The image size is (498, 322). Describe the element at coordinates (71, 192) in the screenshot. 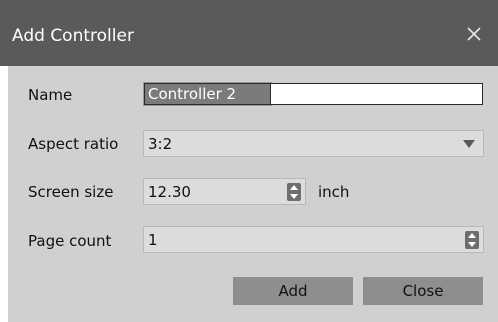

I see `screen-size-label: Screen size` at that location.